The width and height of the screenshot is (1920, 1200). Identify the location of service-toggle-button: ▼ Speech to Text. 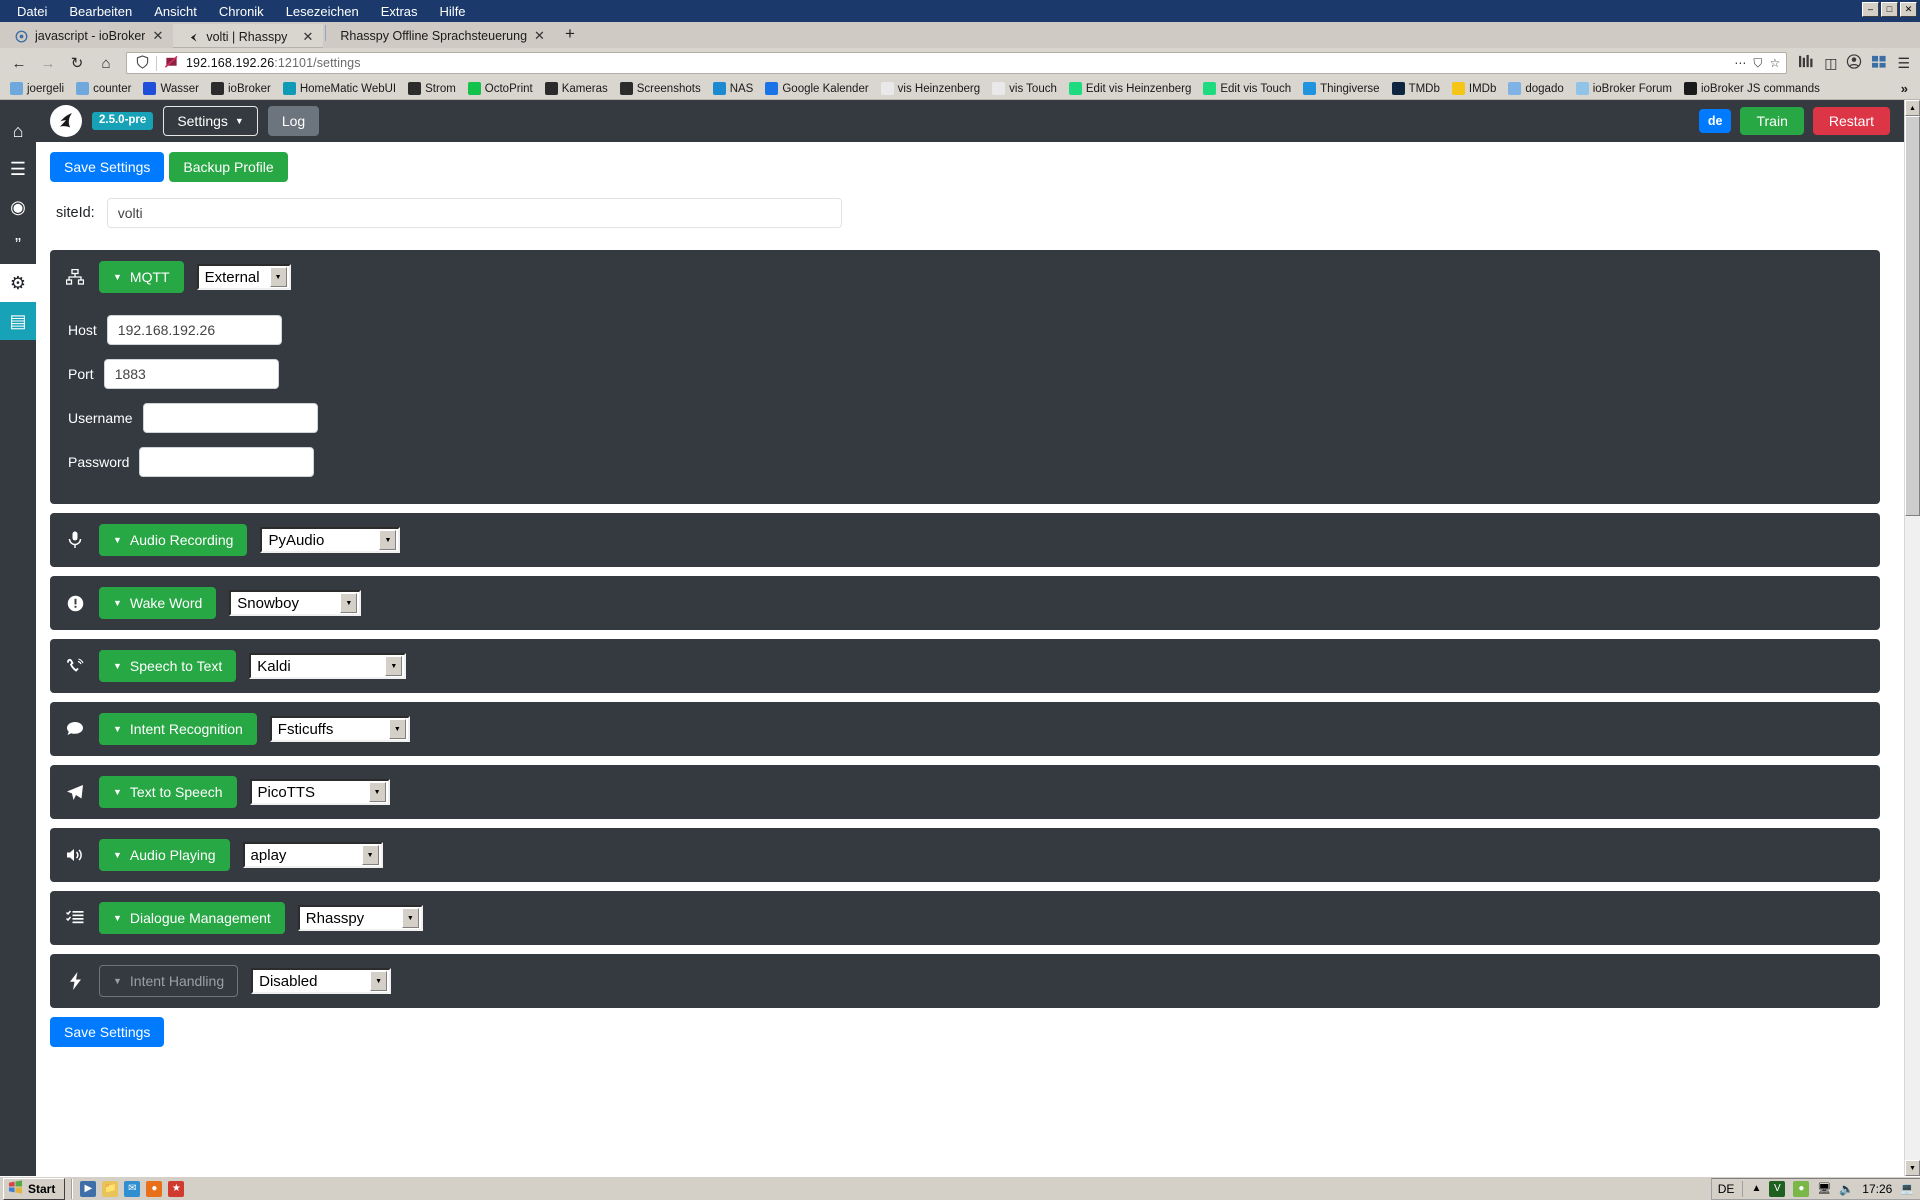
(168, 666).